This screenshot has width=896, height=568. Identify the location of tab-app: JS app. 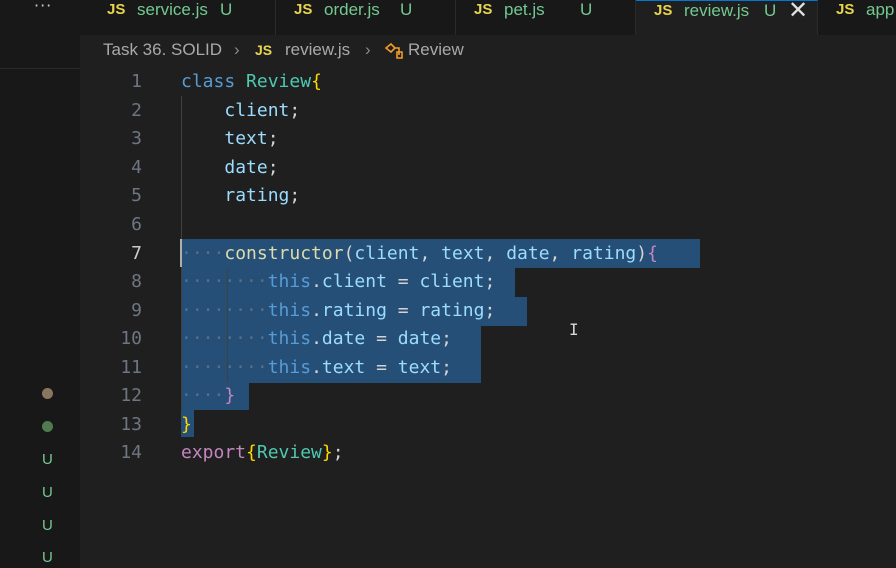
(857, 17).